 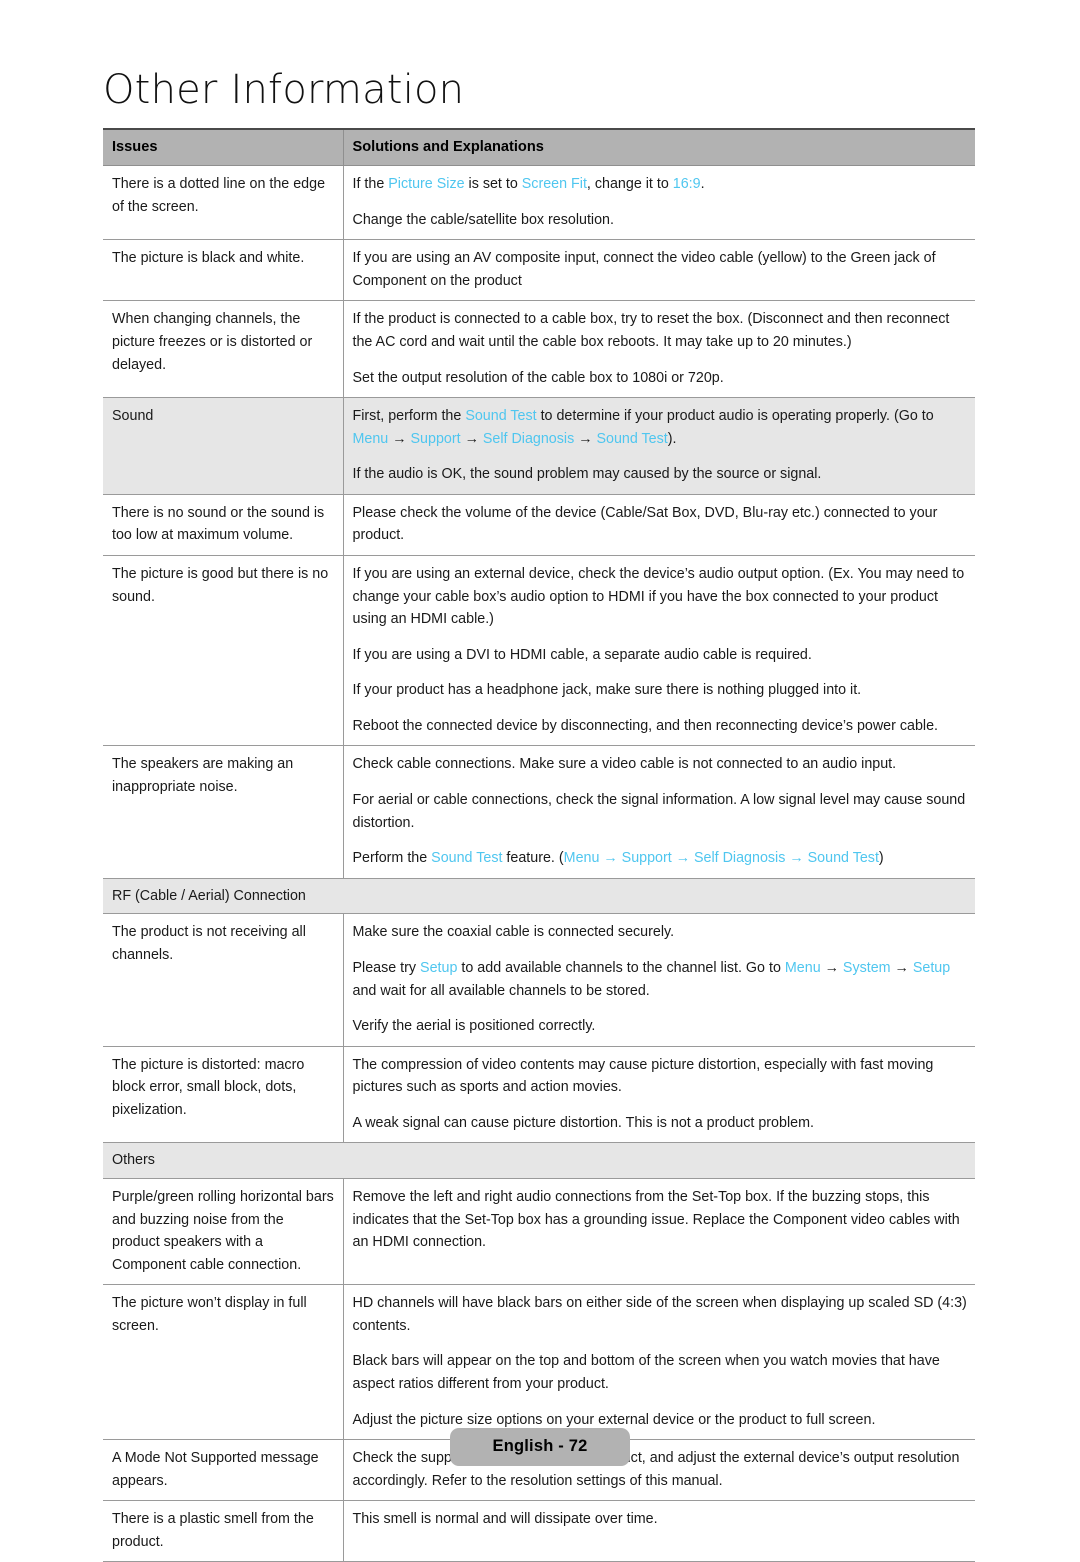 I want to click on table-header-row: Issues Solutions and Explanations, so click(x=539, y=147).